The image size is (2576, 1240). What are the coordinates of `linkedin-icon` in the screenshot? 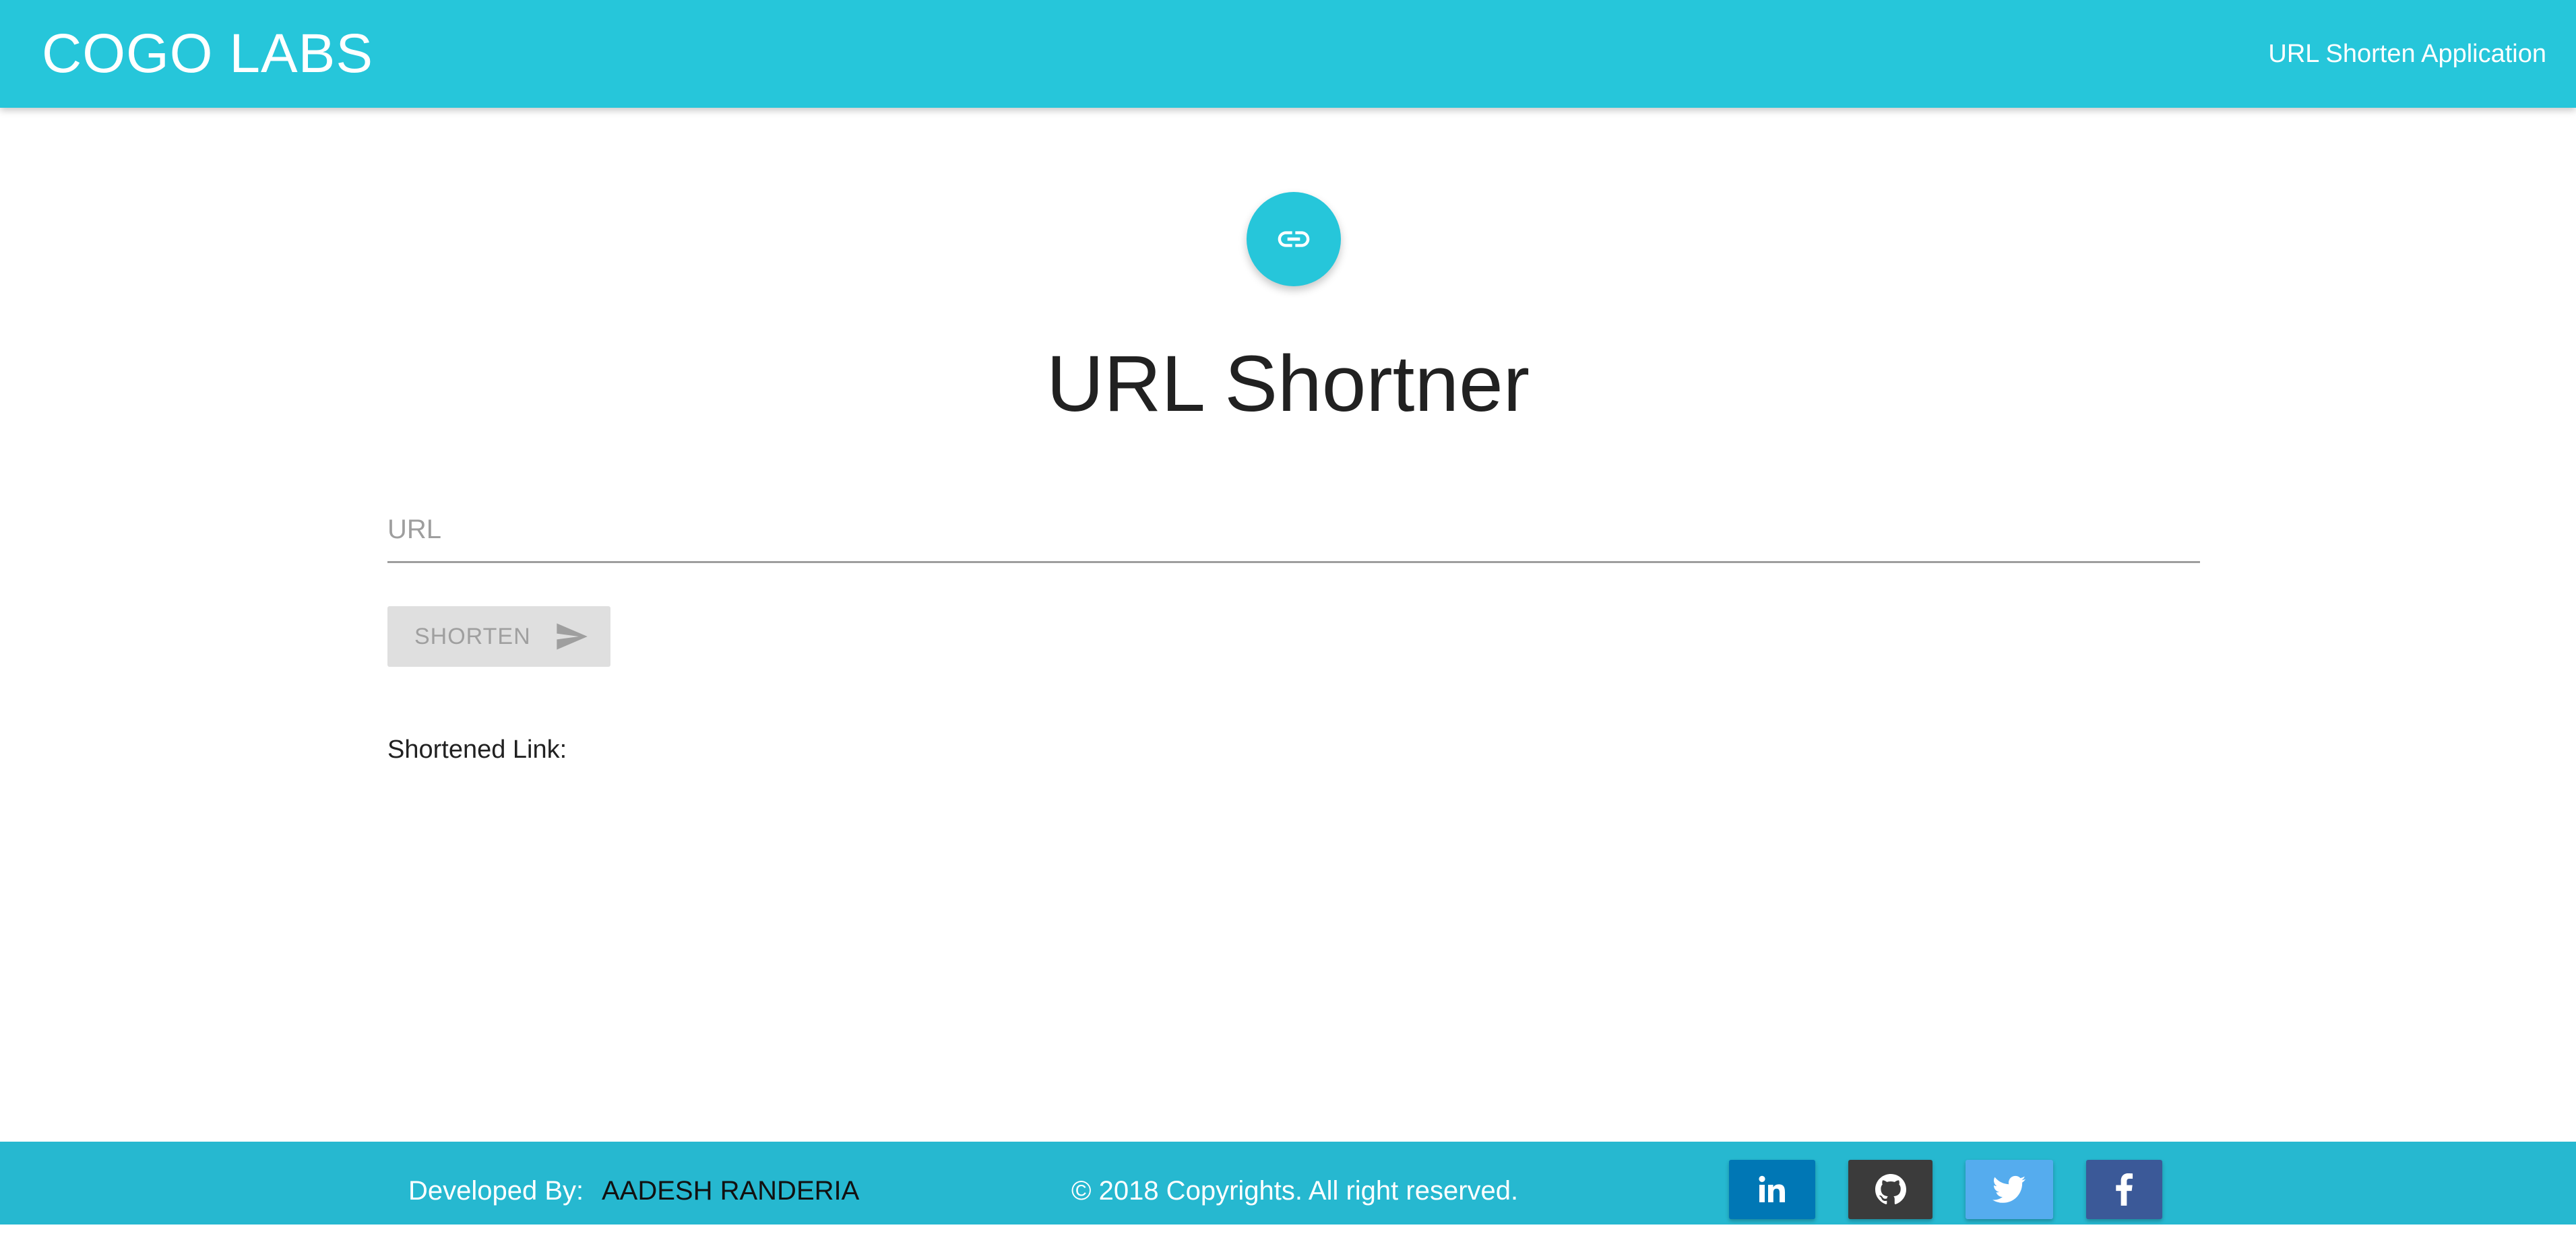 It's located at (1772, 1188).